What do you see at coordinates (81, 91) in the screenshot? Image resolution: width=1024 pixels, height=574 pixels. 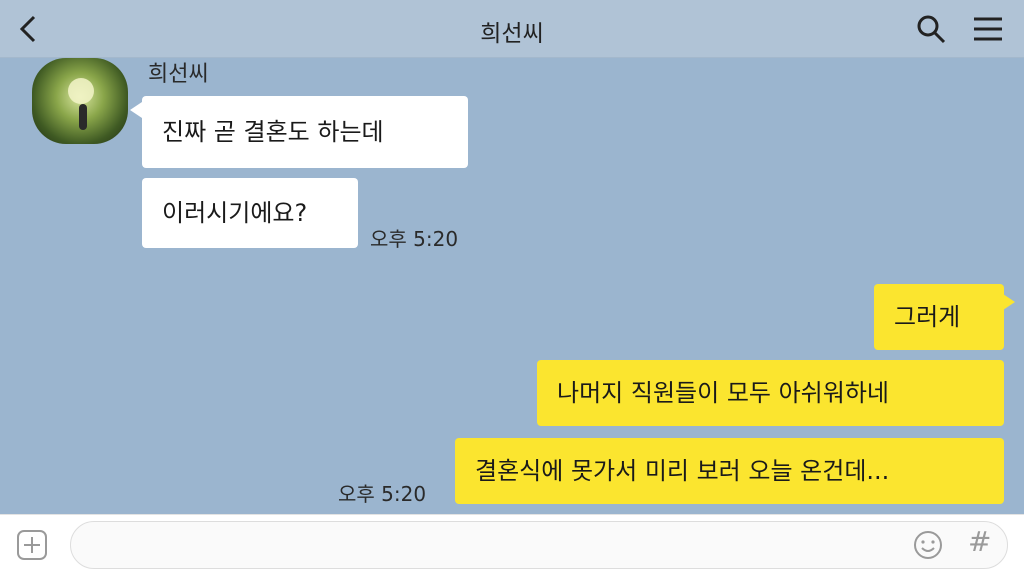 I see `avatar-light` at bounding box center [81, 91].